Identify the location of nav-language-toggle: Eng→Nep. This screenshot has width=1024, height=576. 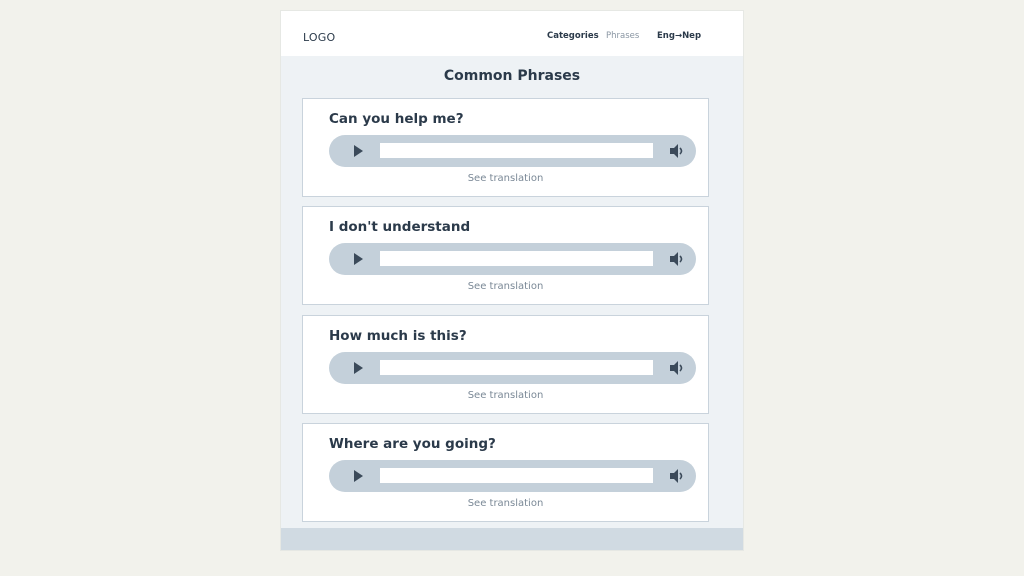
(679, 36).